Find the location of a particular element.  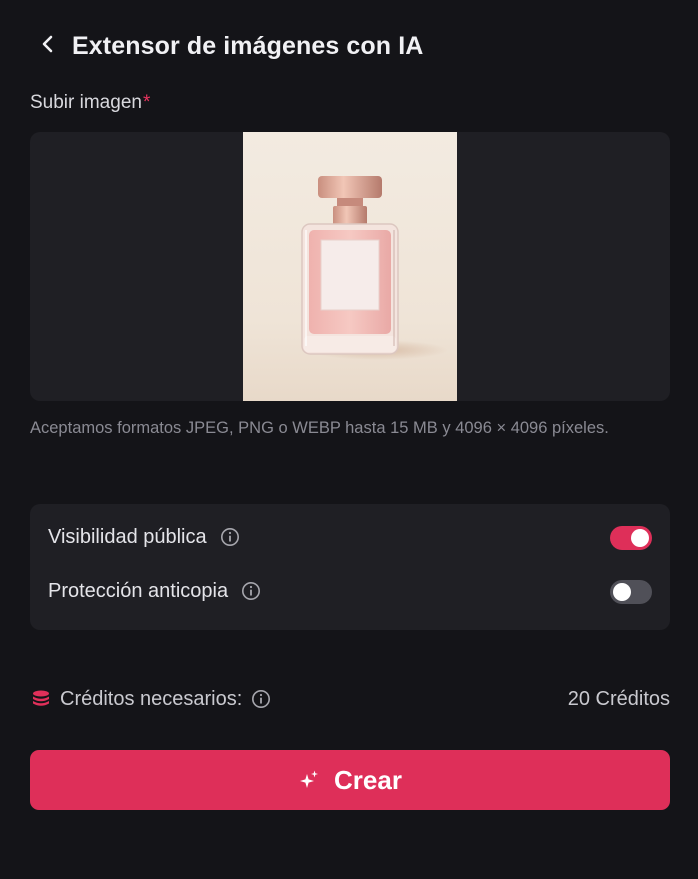

credits-value: 20 Créditos is located at coordinates (618, 698).